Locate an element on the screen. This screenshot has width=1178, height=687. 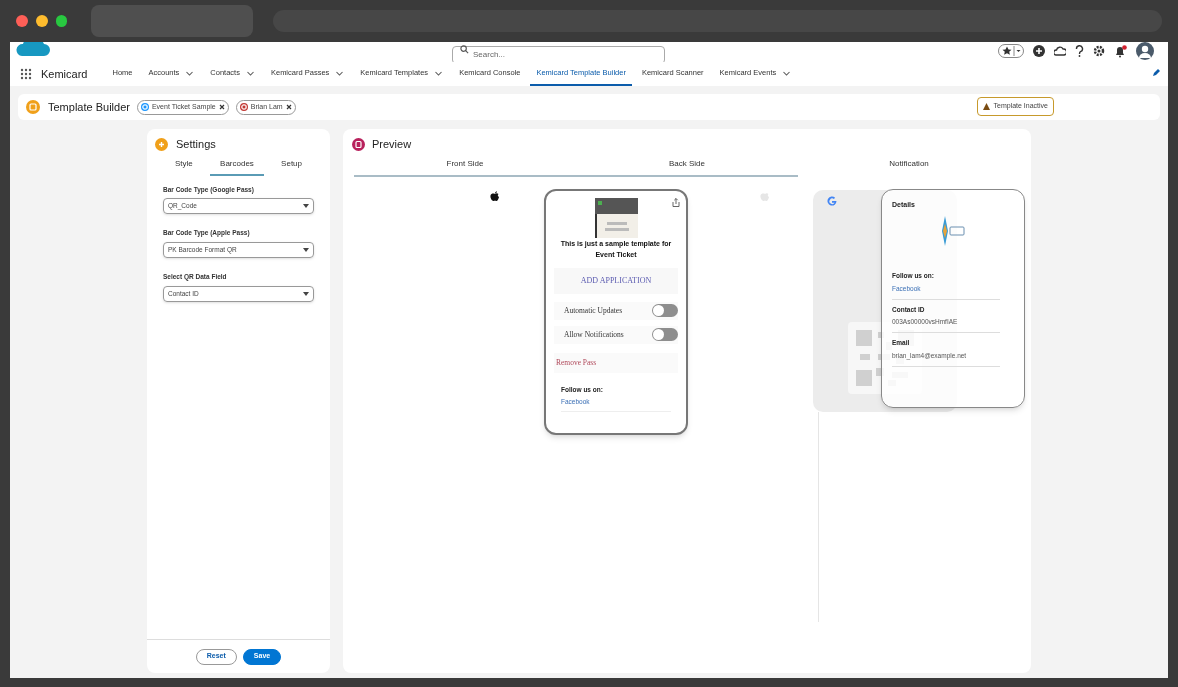
contact-icon is located at coordinates (243, 107).